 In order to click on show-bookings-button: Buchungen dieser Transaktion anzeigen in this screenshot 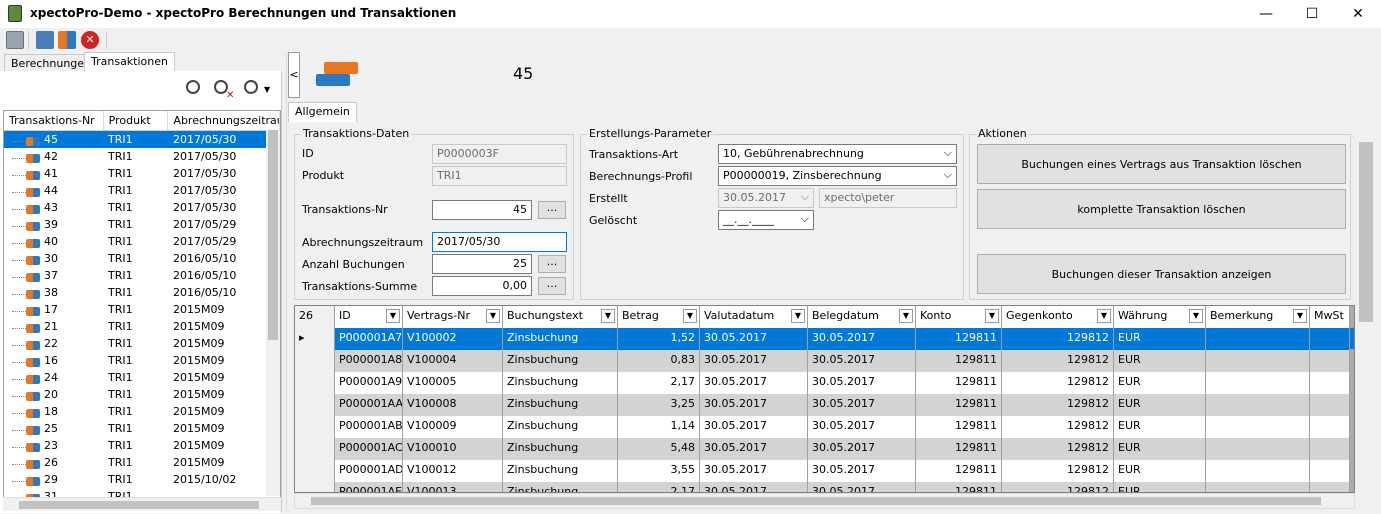, I will do `click(1161, 274)`.